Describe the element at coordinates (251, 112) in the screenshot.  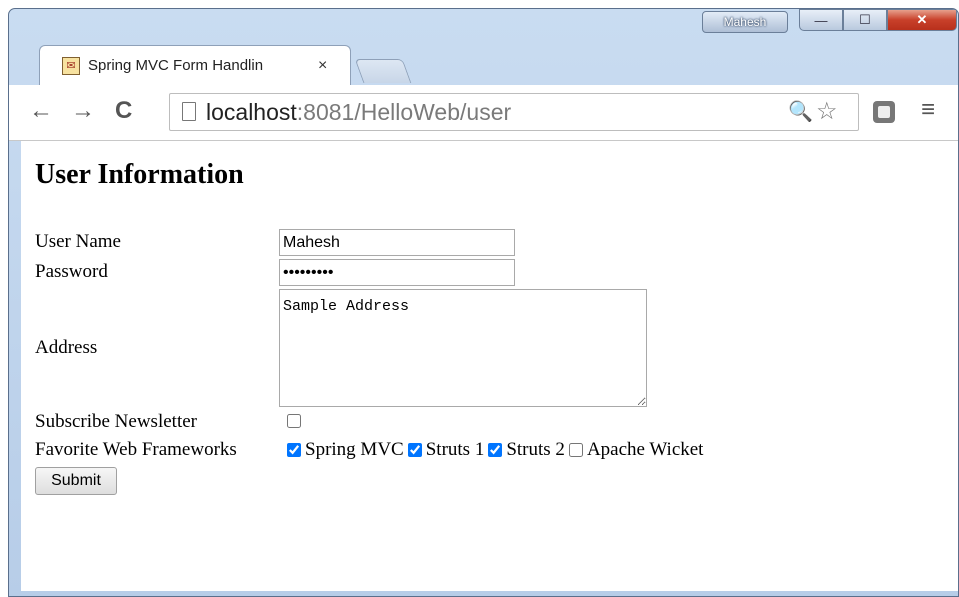
I see `url-host: localhost` at that location.